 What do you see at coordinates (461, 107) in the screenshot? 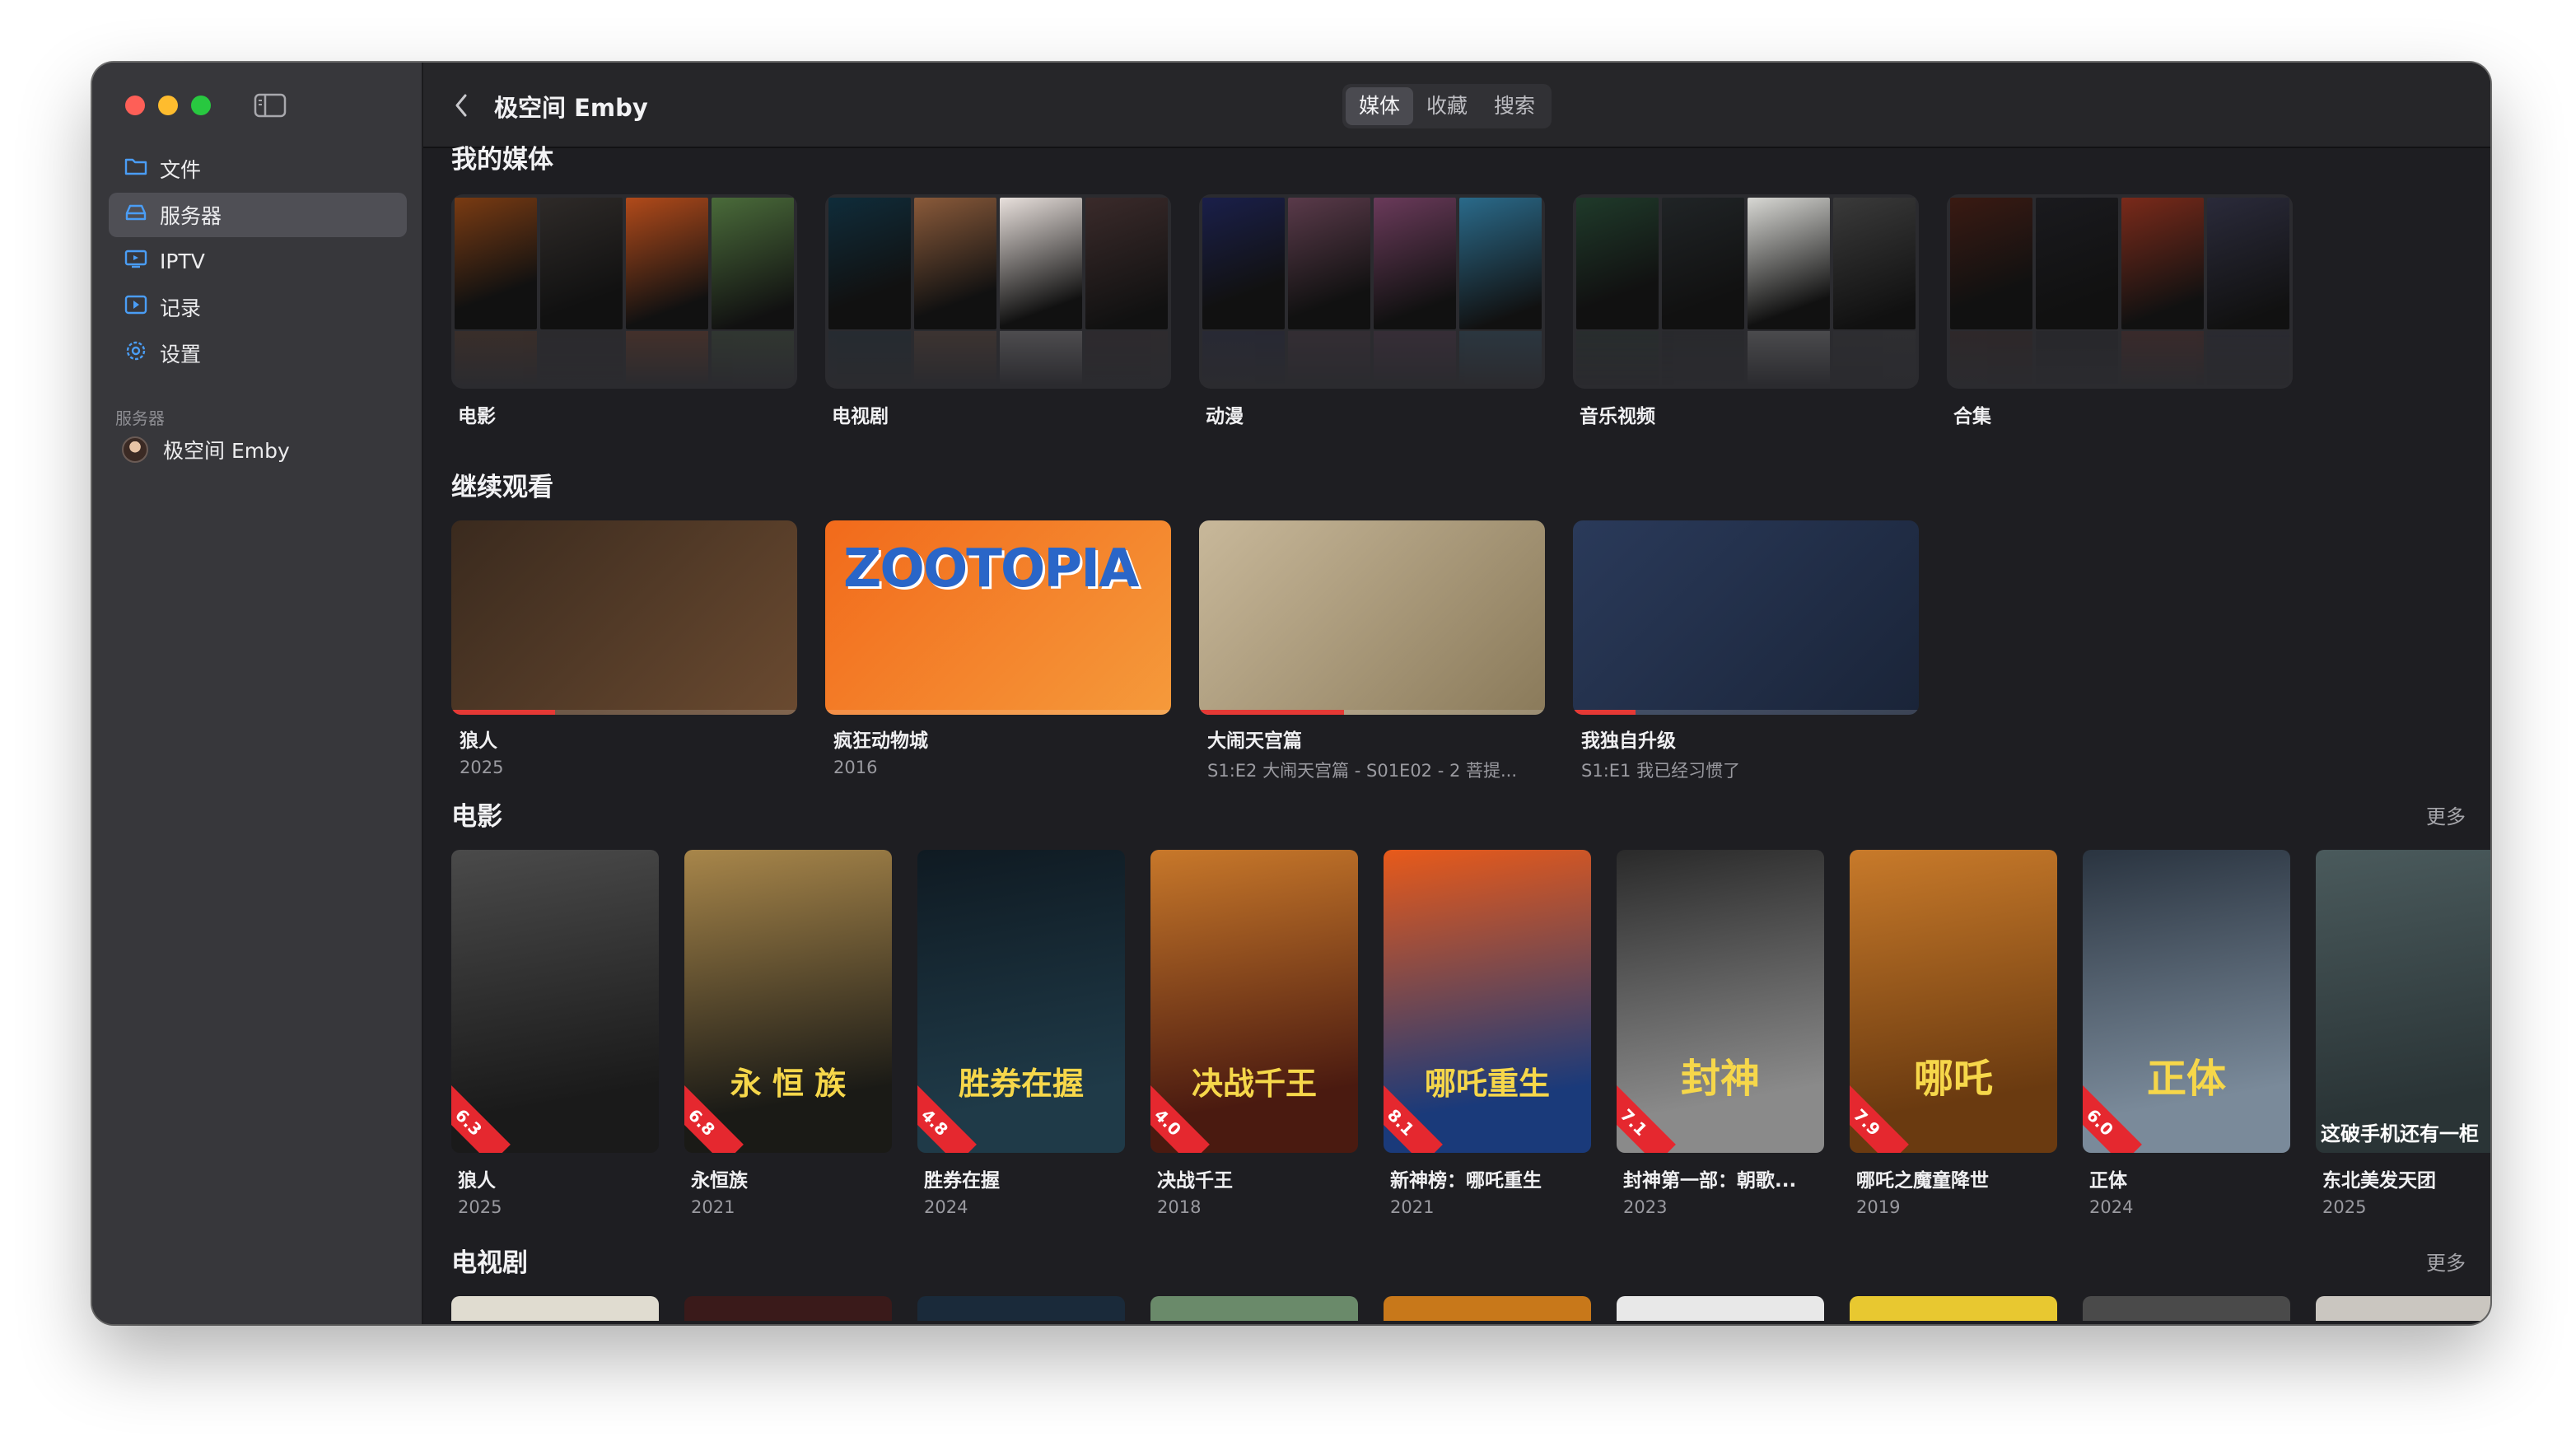
I see `back-button` at bounding box center [461, 107].